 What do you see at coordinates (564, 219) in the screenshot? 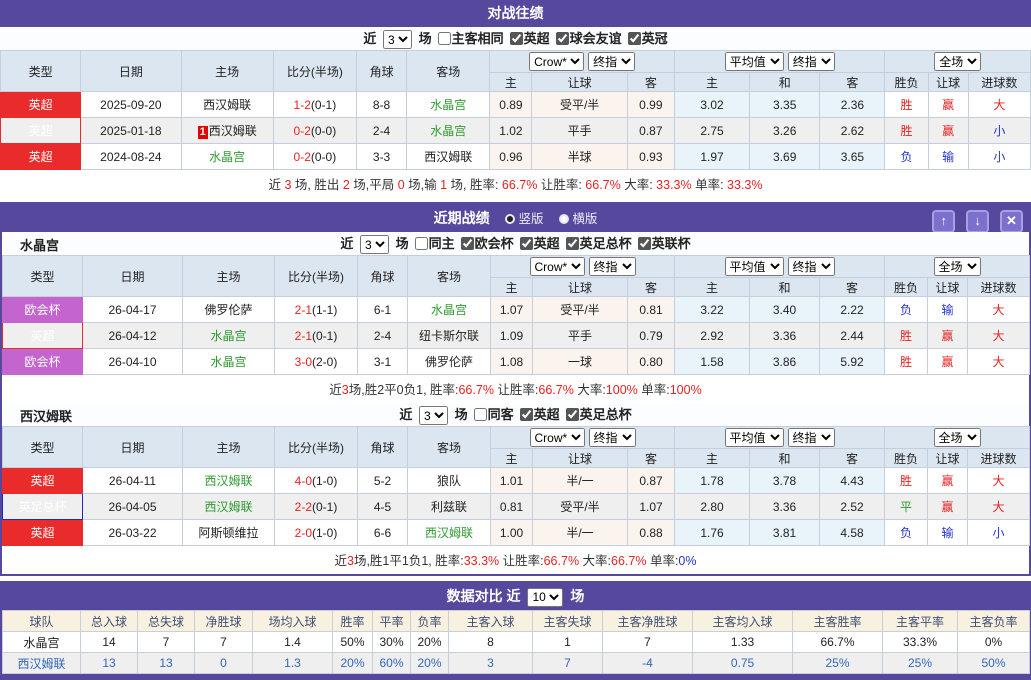
I see `horizontal-layout-radio` at bounding box center [564, 219].